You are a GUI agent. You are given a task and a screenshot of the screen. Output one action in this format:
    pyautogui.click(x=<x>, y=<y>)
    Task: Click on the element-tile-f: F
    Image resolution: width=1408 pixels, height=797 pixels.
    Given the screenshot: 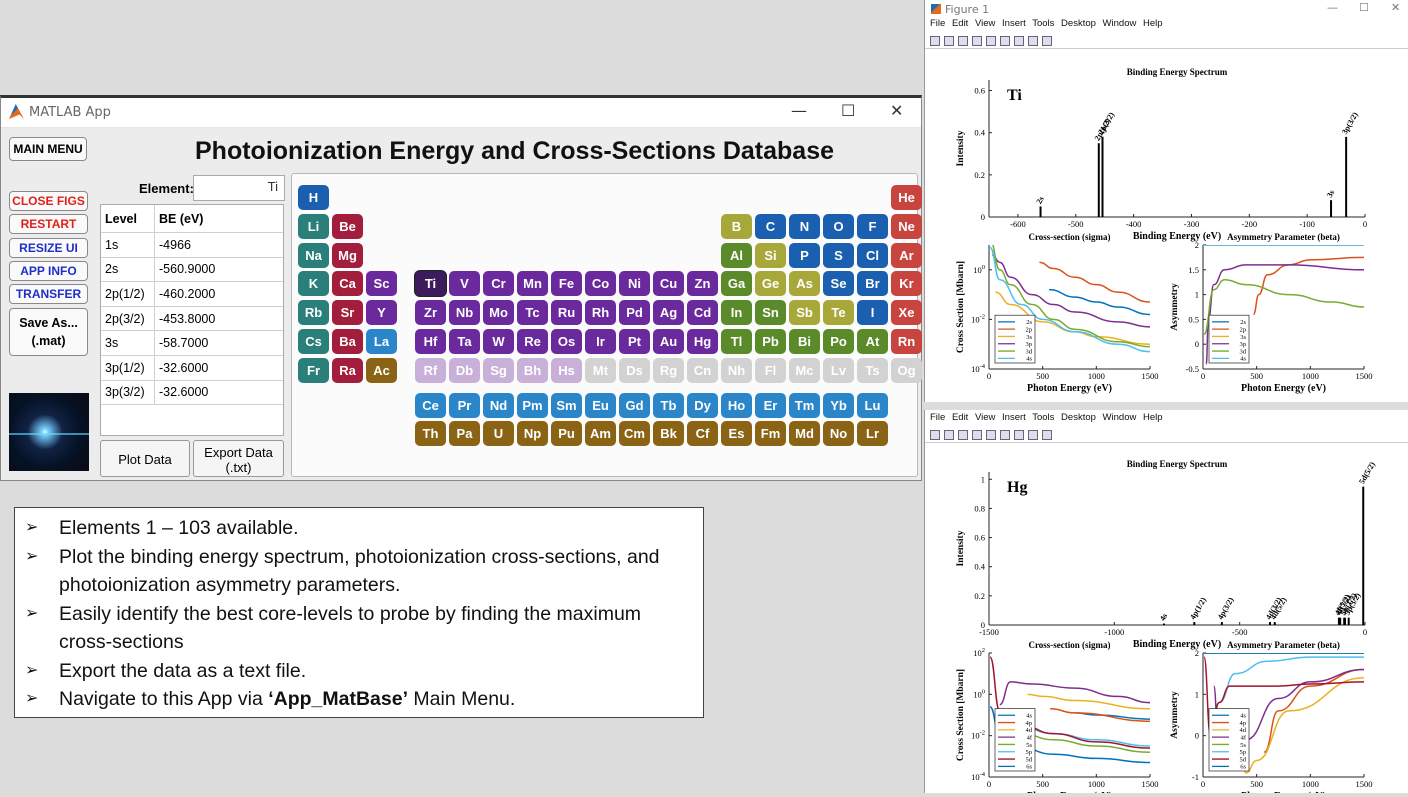 What is the action you would take?
    pyautogui.click(x=872, y=226)
    